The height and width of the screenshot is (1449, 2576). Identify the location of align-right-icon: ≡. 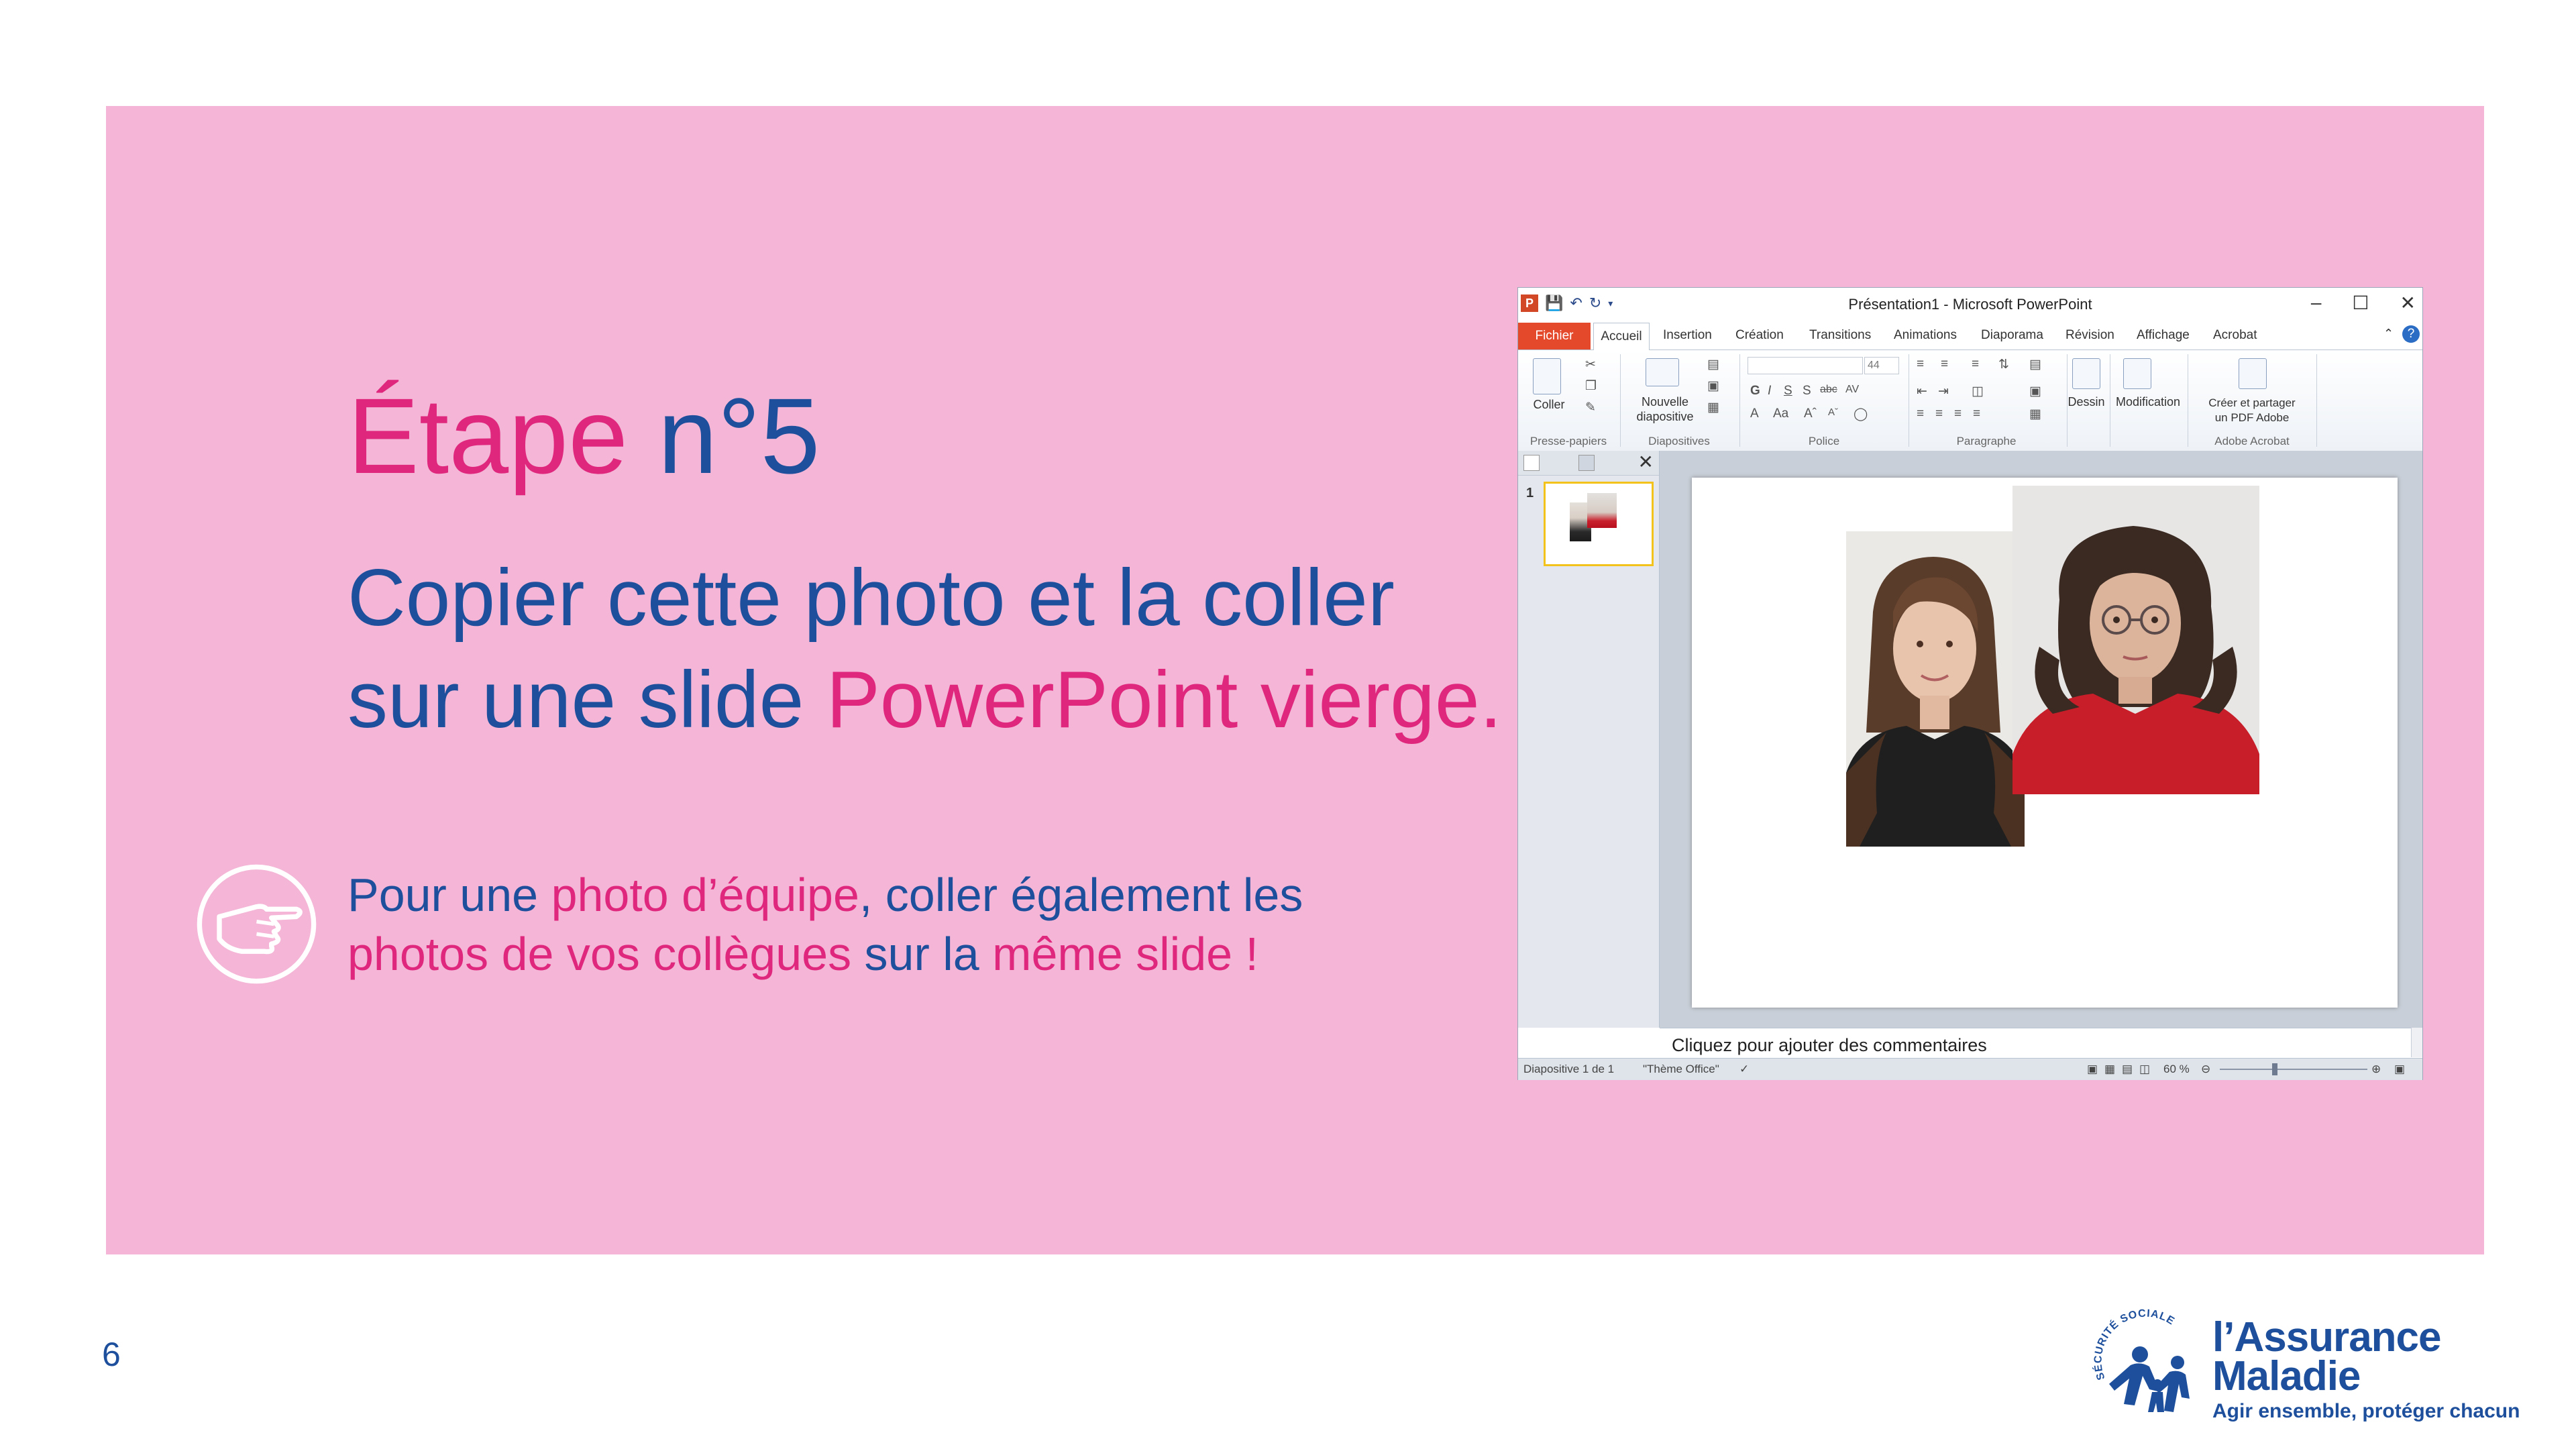
(1958, 414).